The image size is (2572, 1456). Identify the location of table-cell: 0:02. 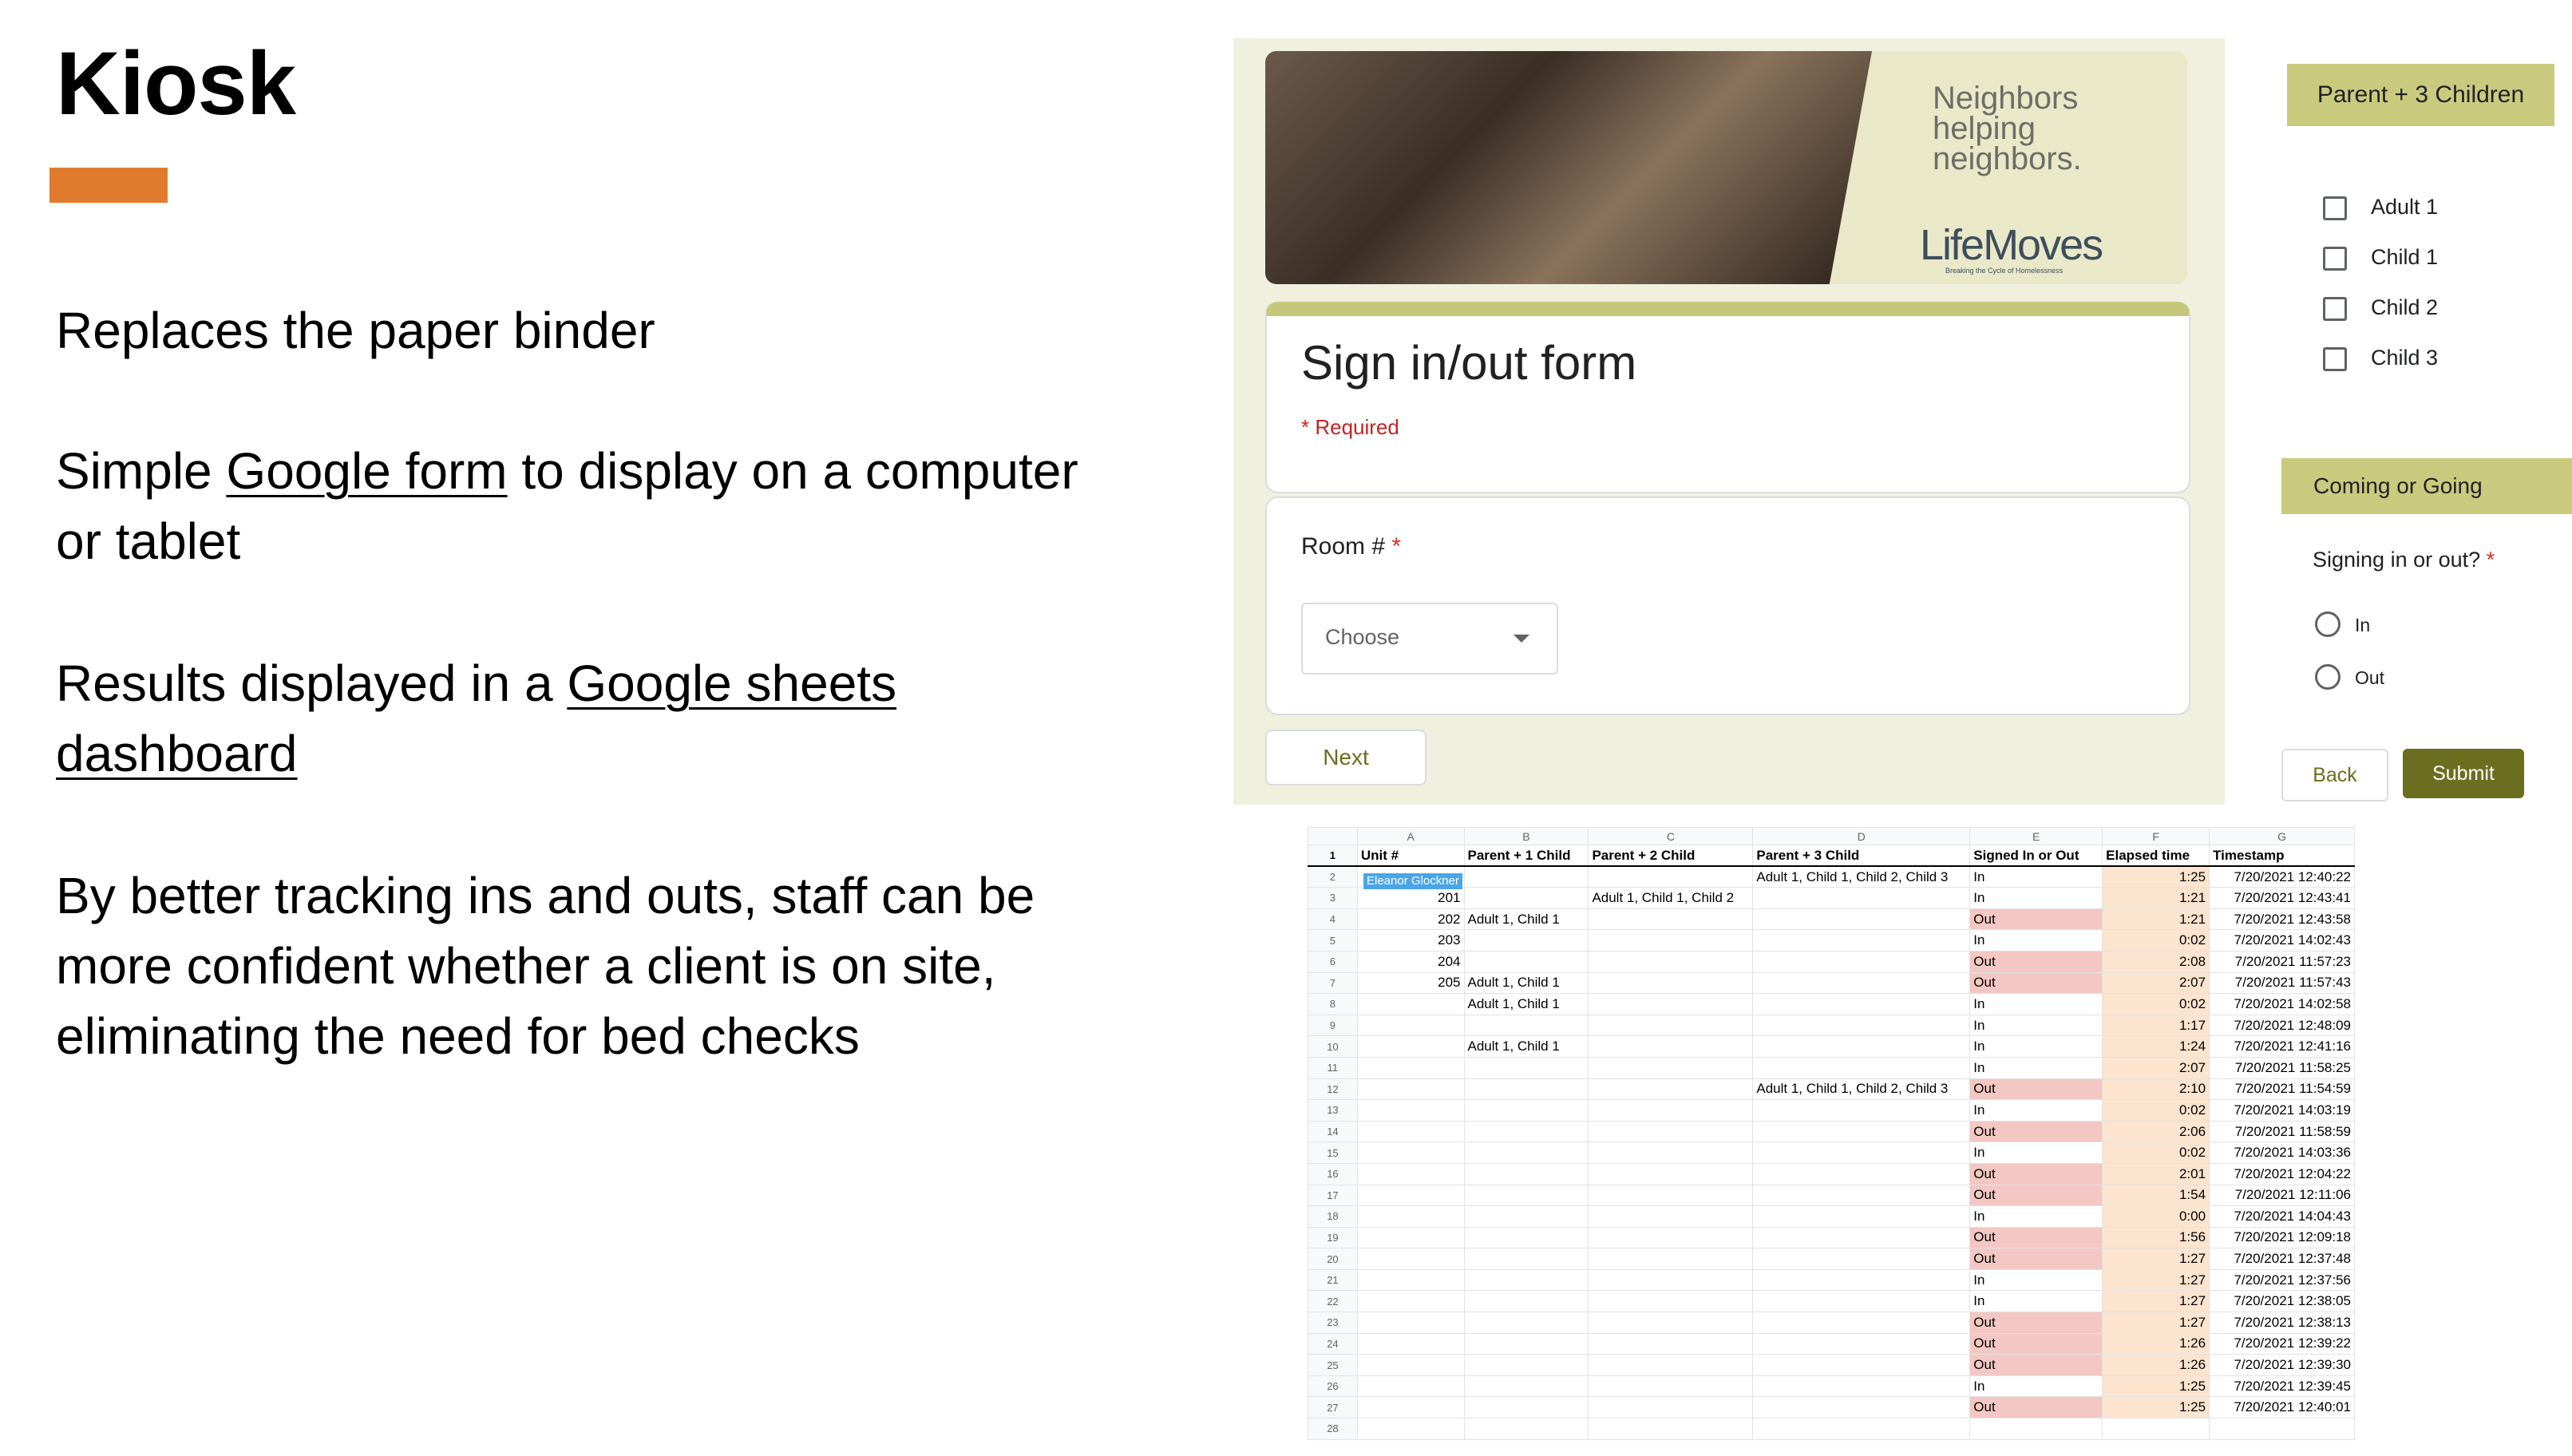
(2156, 940).